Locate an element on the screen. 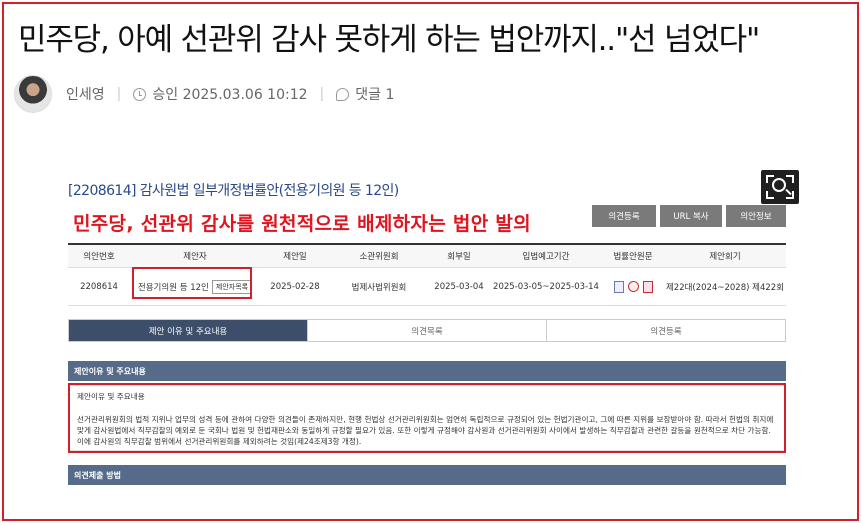 This screenshot has height=523, width=861. table-header-row: 의안번호 제안자 제안일 소관위원회 회부일 입법예고기간 법률안원문 제안회기 is located at coordinates (427, 256).